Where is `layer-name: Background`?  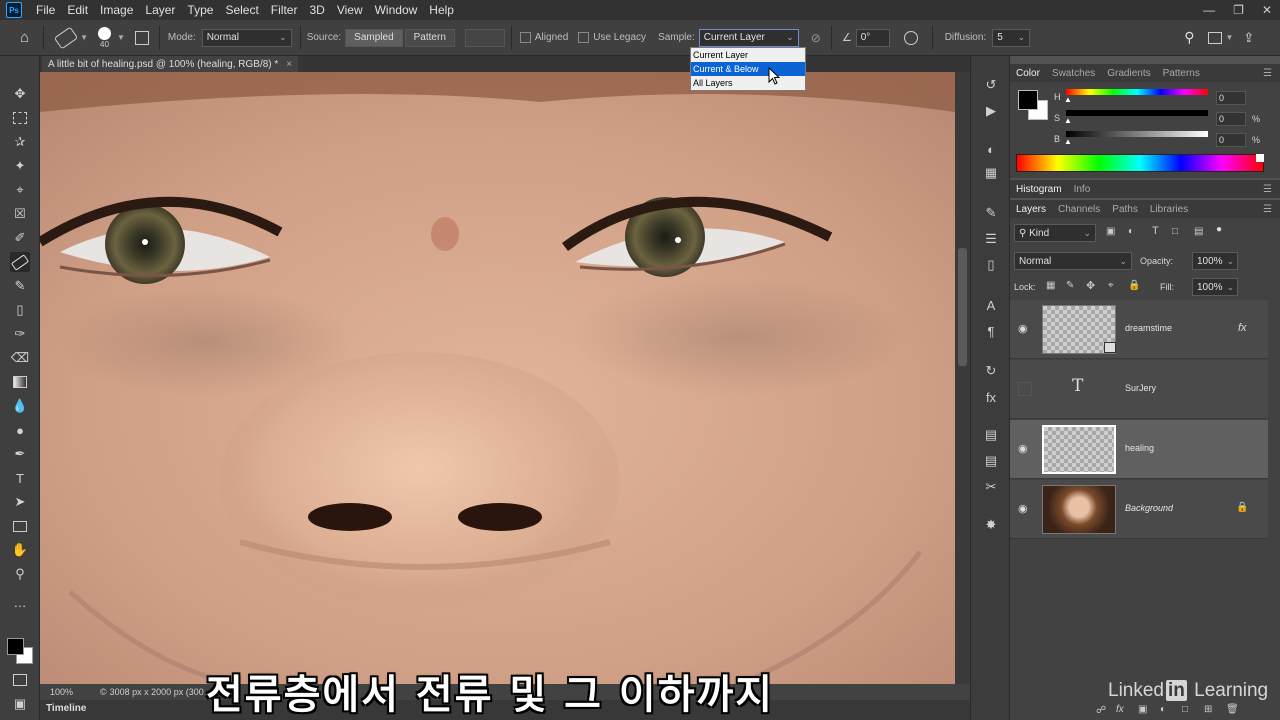
layer-name: Background is located at coordinates (1149, 508).